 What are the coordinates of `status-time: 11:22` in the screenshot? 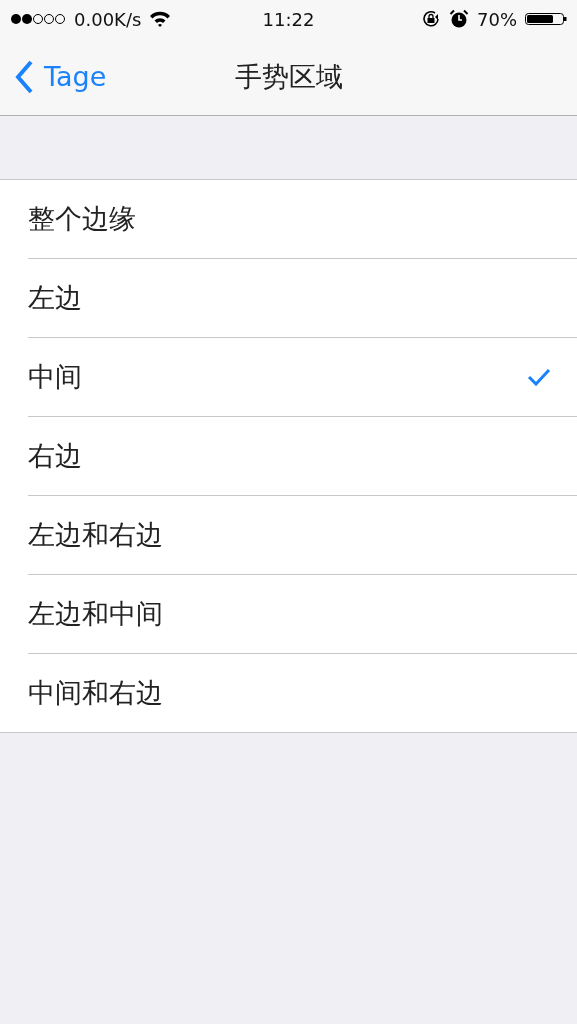 It's located at (288, 19).